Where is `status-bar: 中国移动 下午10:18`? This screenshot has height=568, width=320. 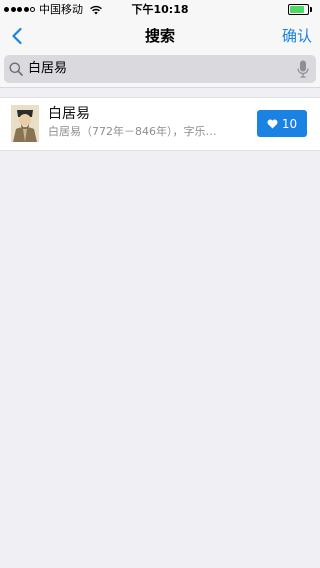 status-bar: 中国移动 下午10:18 is located at coordinates (160, 10).